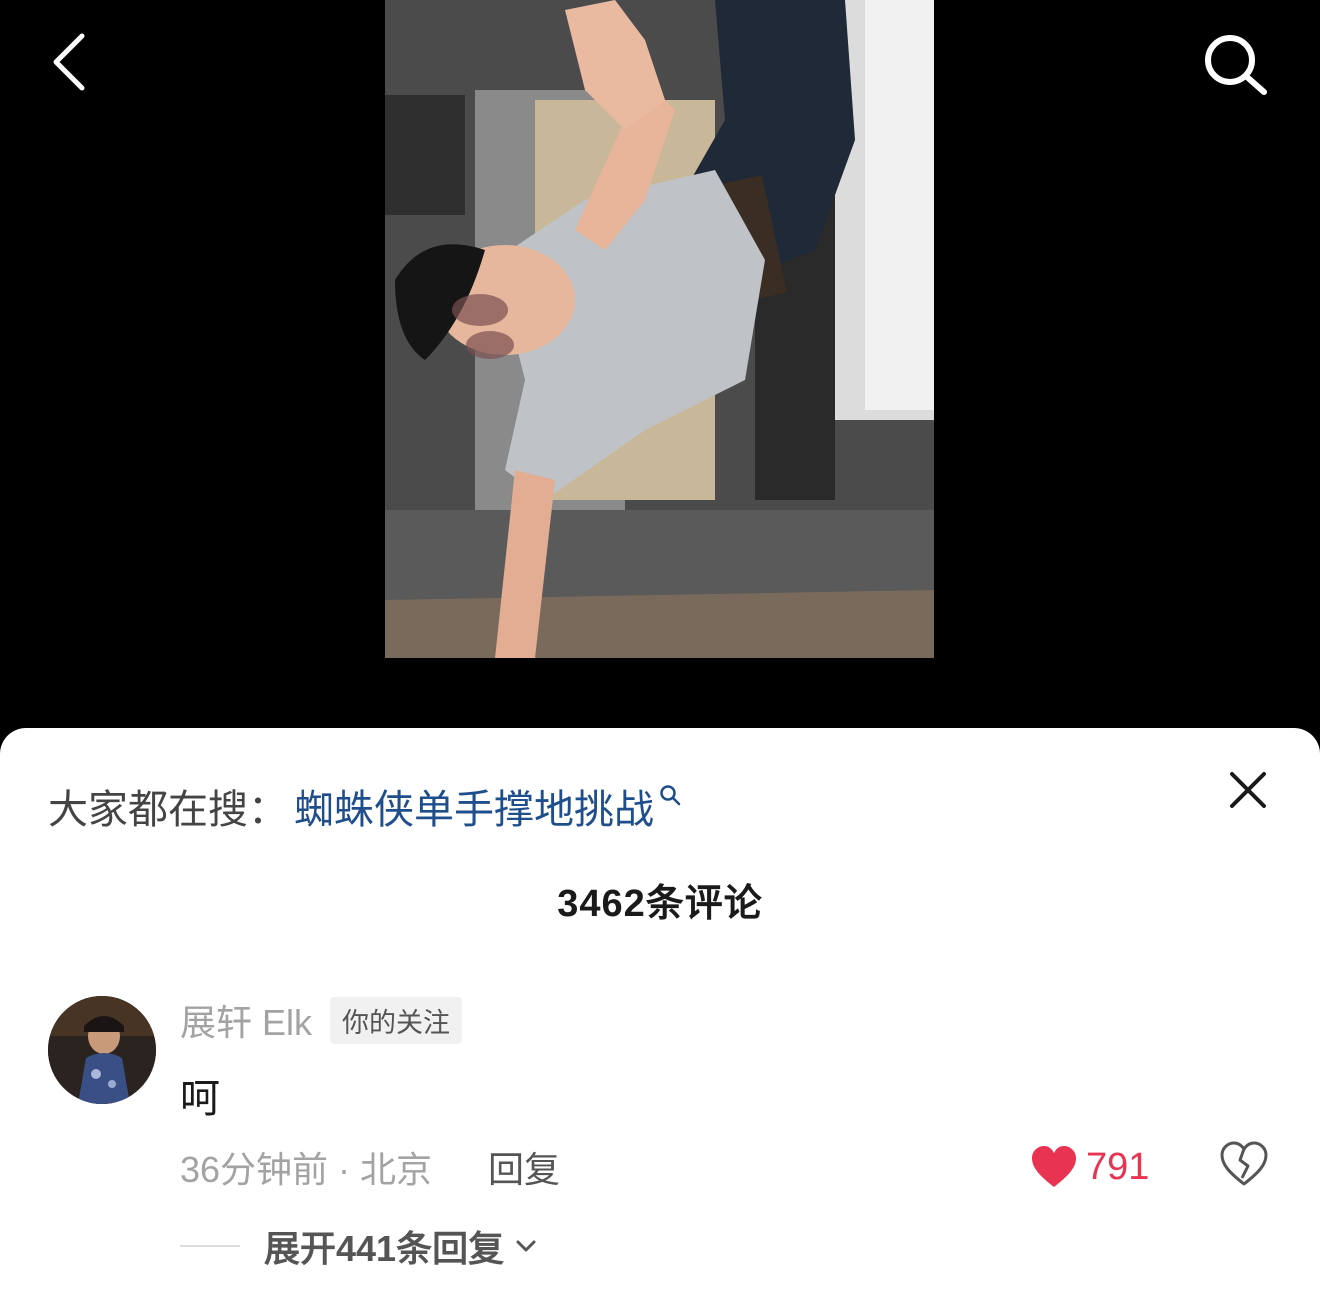 The width and height of the screenshot is (1320, 1292). Describe the element at coordinates (474, 806) in the screenshot. I see `hot-search-term: 蜘蛛侠单手撑地挑战` at that location.